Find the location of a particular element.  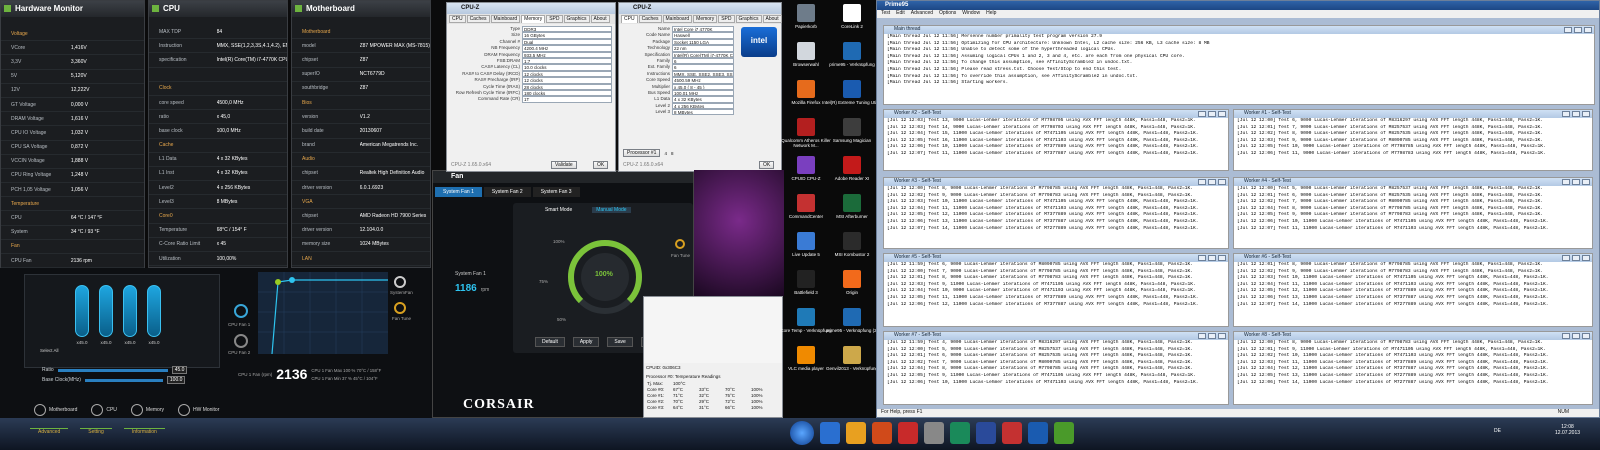

smart-mode-button: Smart Mode is located at coordinates (558, 210).